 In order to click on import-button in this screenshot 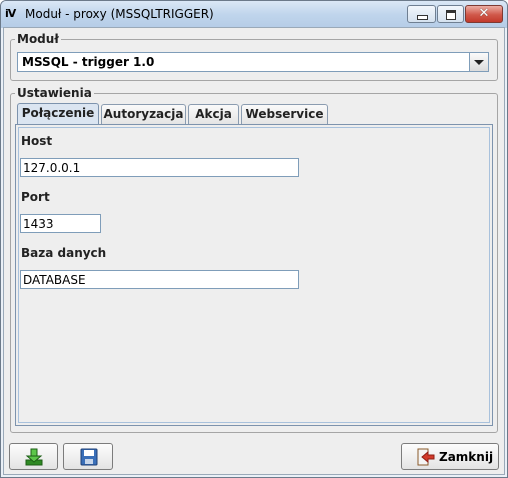, I will do `click(33, 456)`.